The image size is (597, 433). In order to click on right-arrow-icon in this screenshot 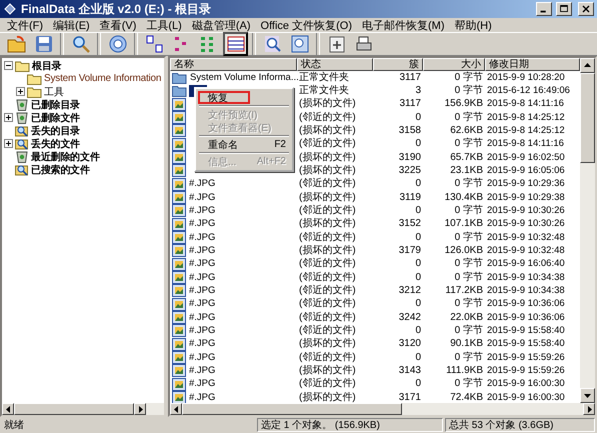, I will do `click(589, 409)`.